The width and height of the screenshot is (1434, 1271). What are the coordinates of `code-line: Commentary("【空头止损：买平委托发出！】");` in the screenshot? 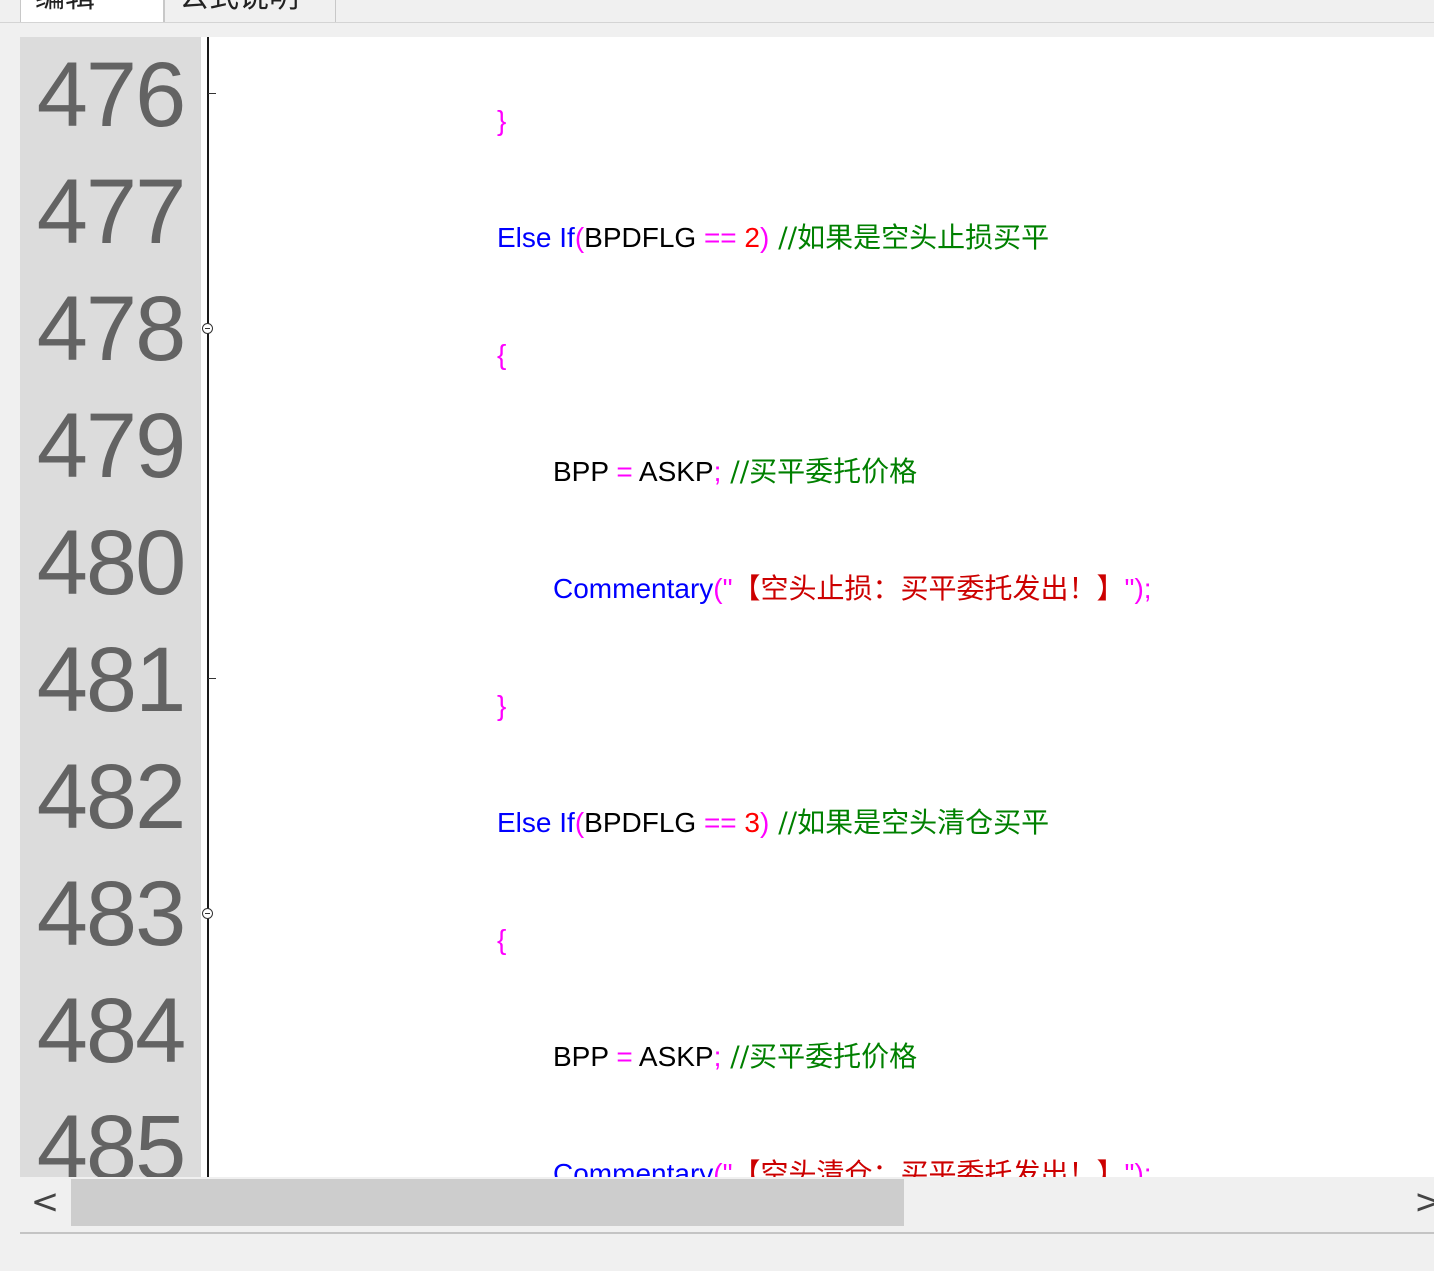 It's located at (852, 588).